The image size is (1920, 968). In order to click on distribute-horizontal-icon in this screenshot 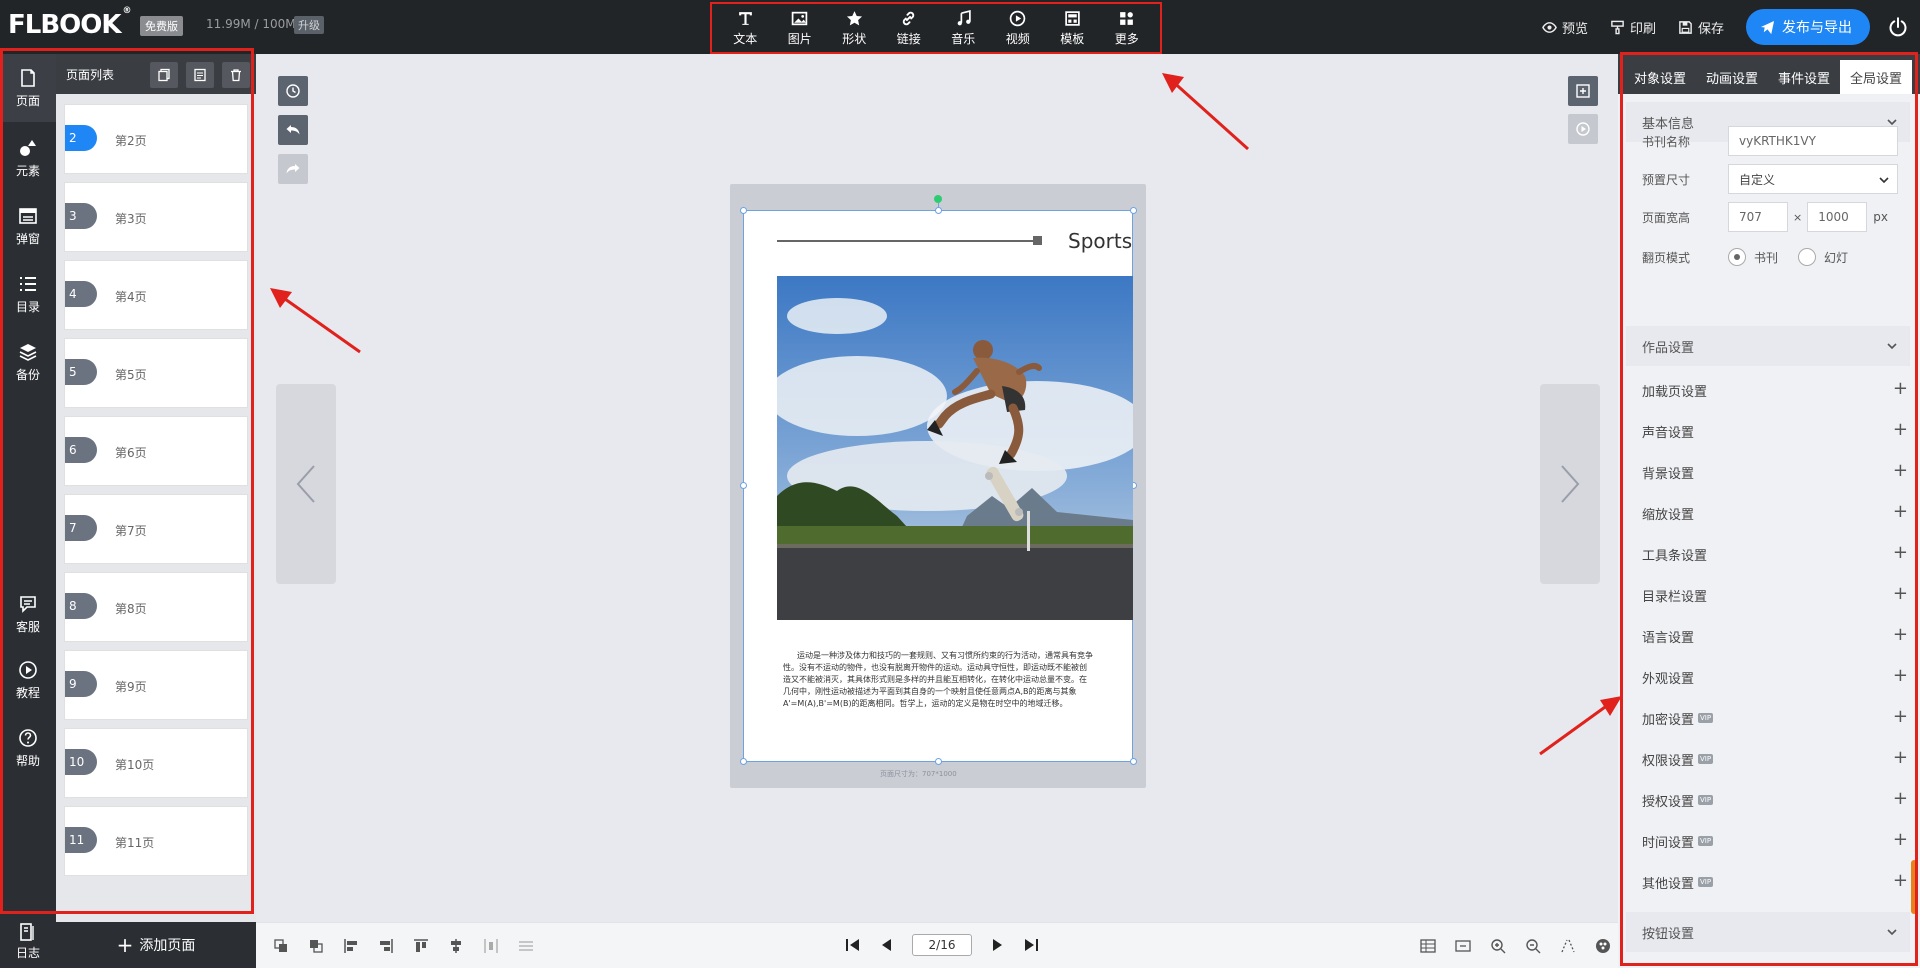, I will do `click(491, 946)`.